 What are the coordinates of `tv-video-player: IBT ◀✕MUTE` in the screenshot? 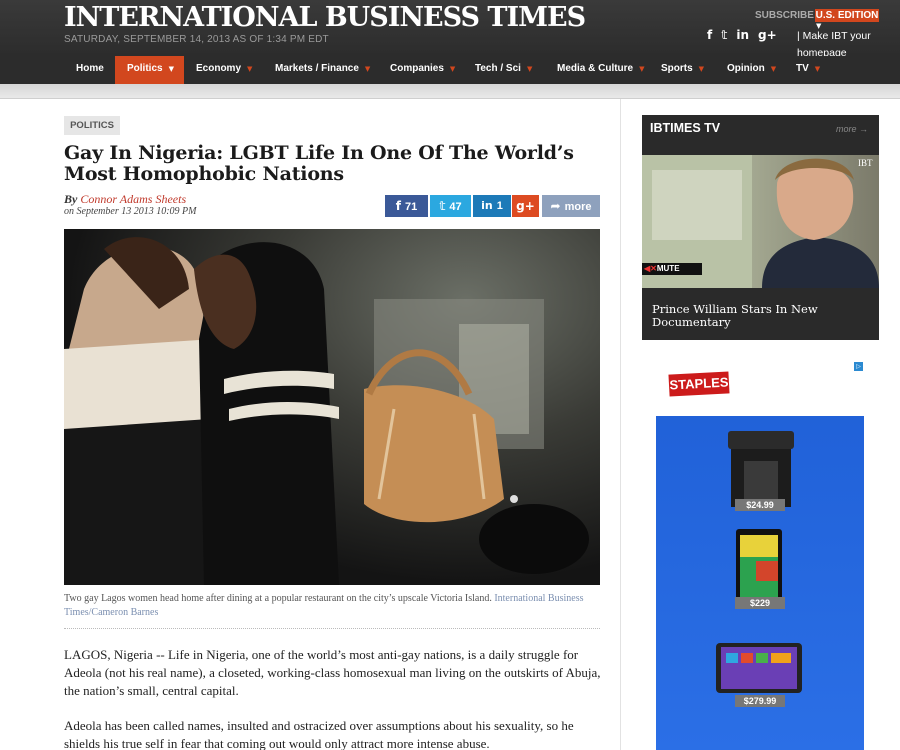 It's located at (760, 221).